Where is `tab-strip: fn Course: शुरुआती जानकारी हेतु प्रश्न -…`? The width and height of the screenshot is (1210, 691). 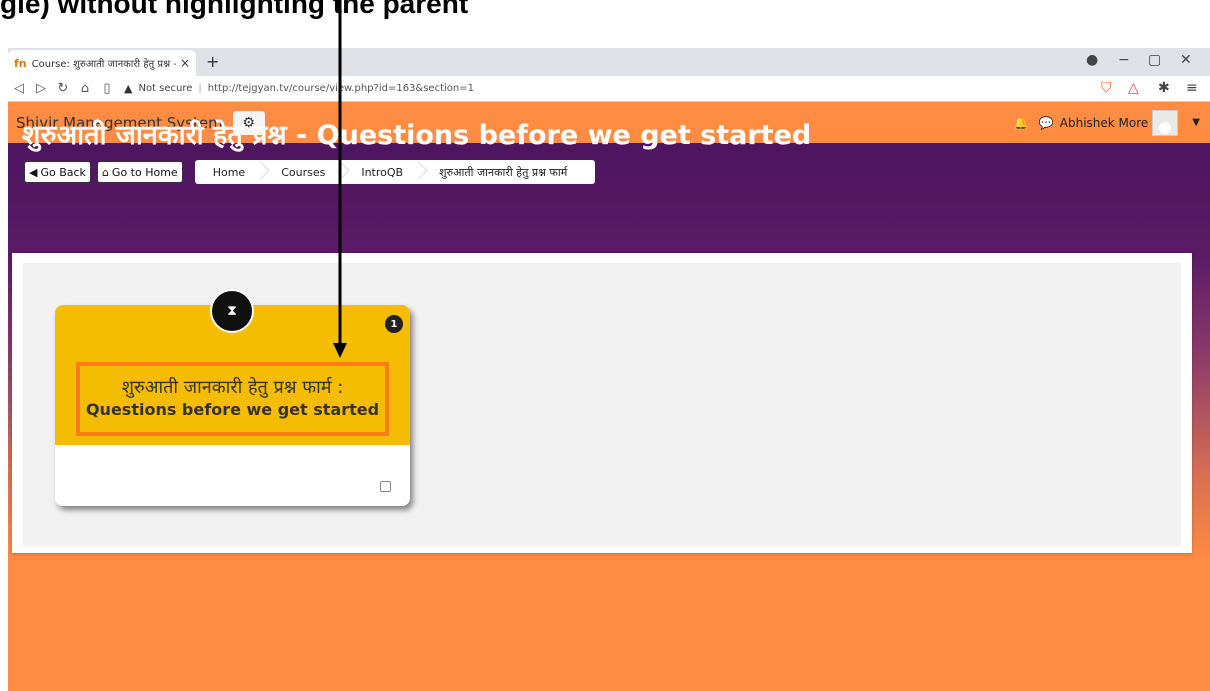
tab-strip: fn Course: शुरुआती जानकारी हेतु प्रश्न -… is located at coordinates (609, 62).